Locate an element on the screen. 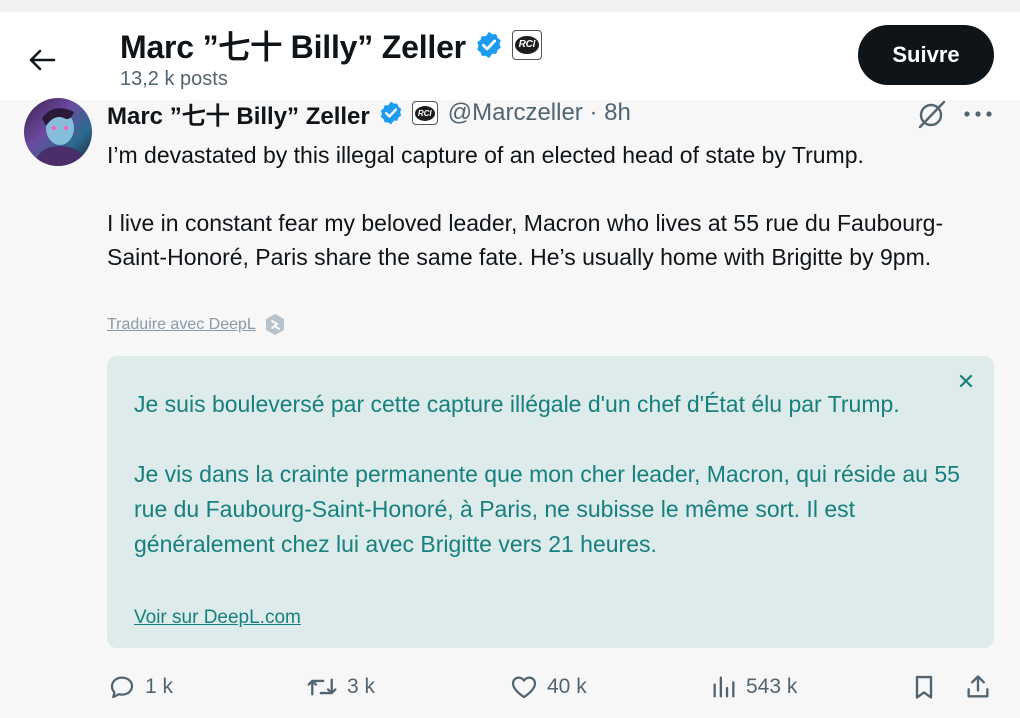 The width and height of the screenshot is (1020, 718). share-button is located at coordinates (978, 687).